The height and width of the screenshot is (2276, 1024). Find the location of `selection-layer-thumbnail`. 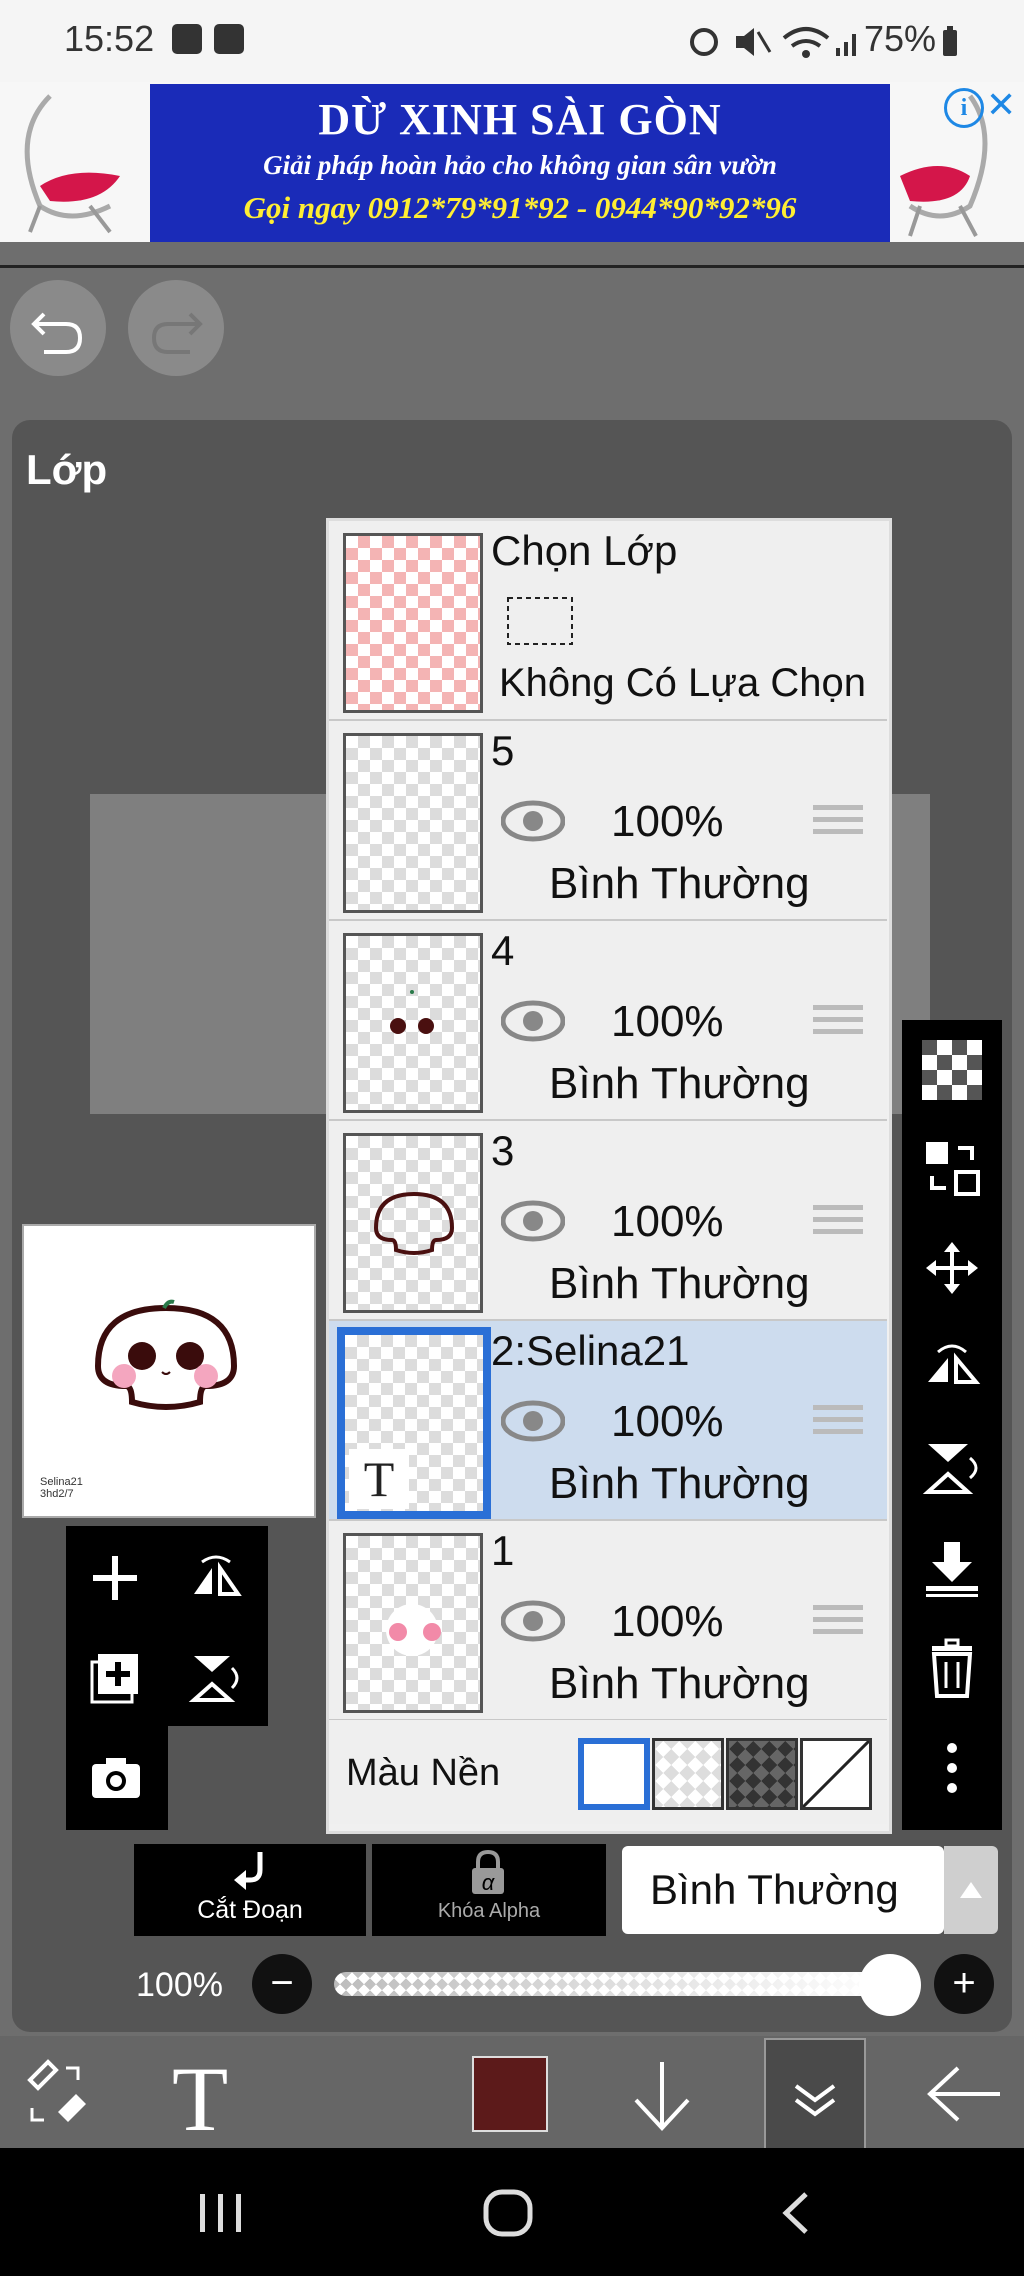

selection-layer-thumbnail is located at coordinates (413, 623).